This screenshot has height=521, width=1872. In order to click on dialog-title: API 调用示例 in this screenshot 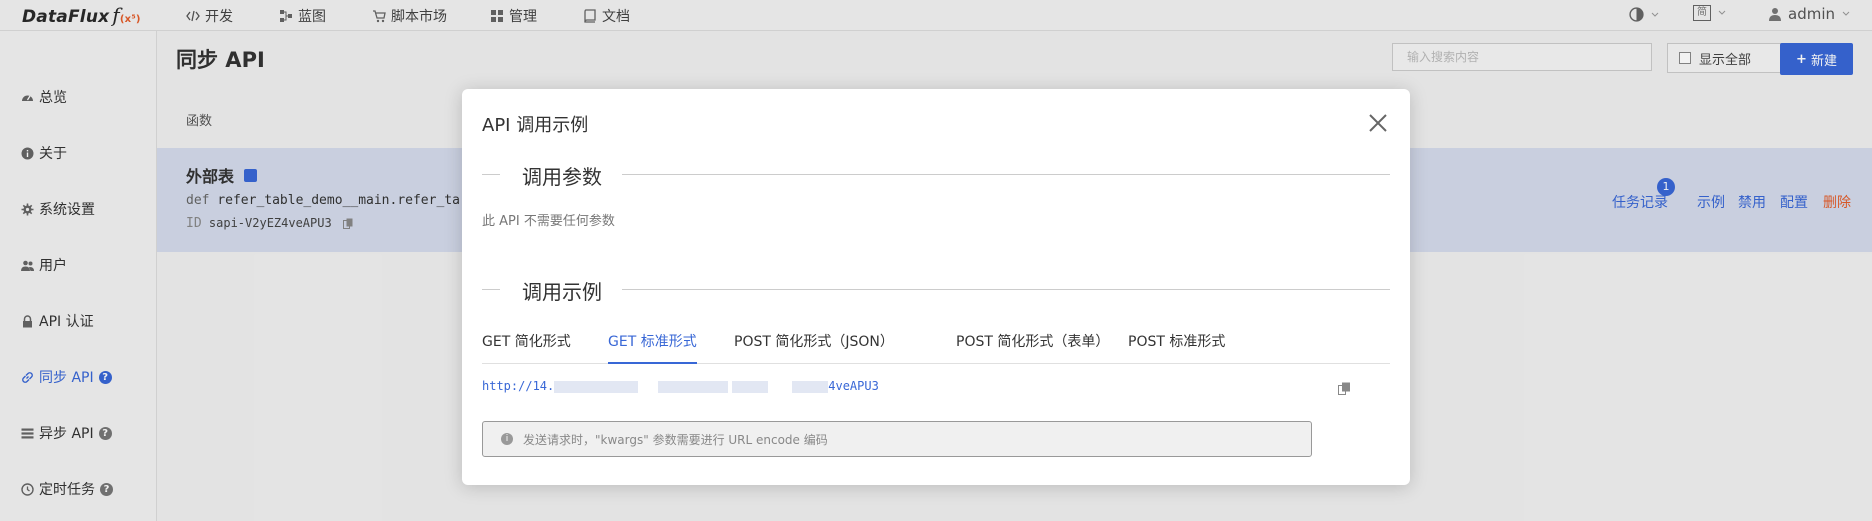, I will do `click(535, 125)`.